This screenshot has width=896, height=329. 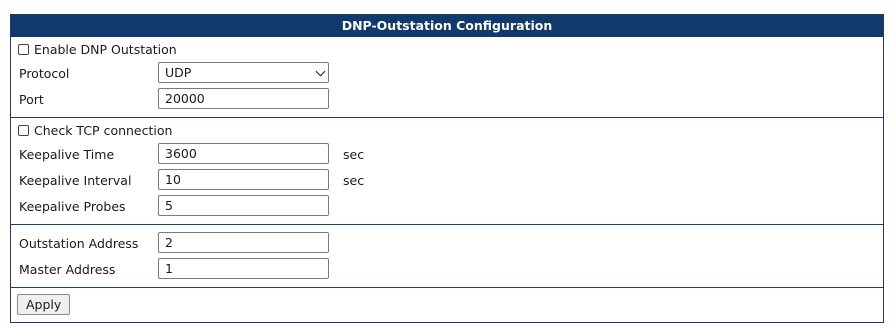 What do you see at coordinates (320, 71) in the screenshot?
I see `chevron-down-icon` at bounding box center [320, 71].